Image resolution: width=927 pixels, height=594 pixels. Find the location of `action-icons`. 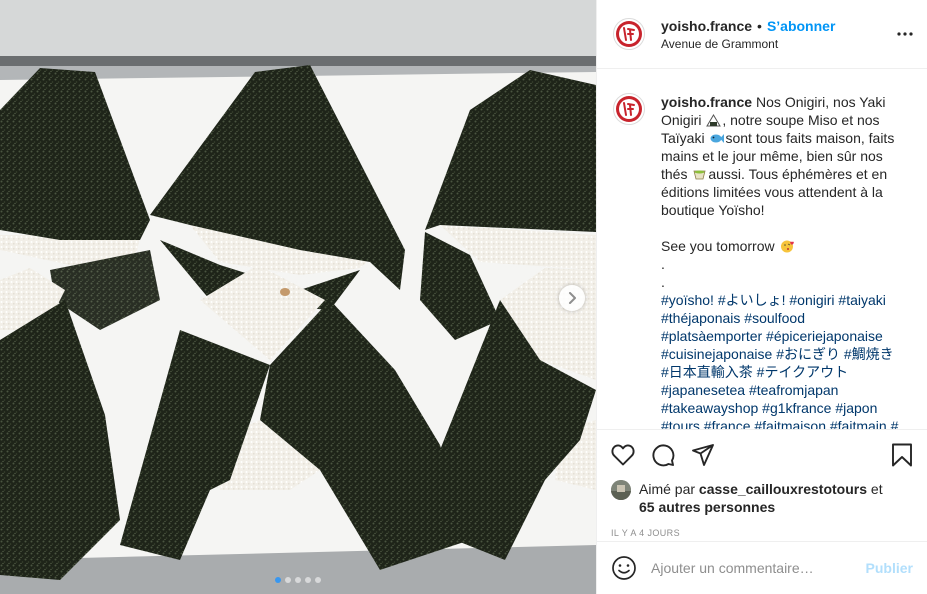

action-icons is located at coordinates (762, 455).